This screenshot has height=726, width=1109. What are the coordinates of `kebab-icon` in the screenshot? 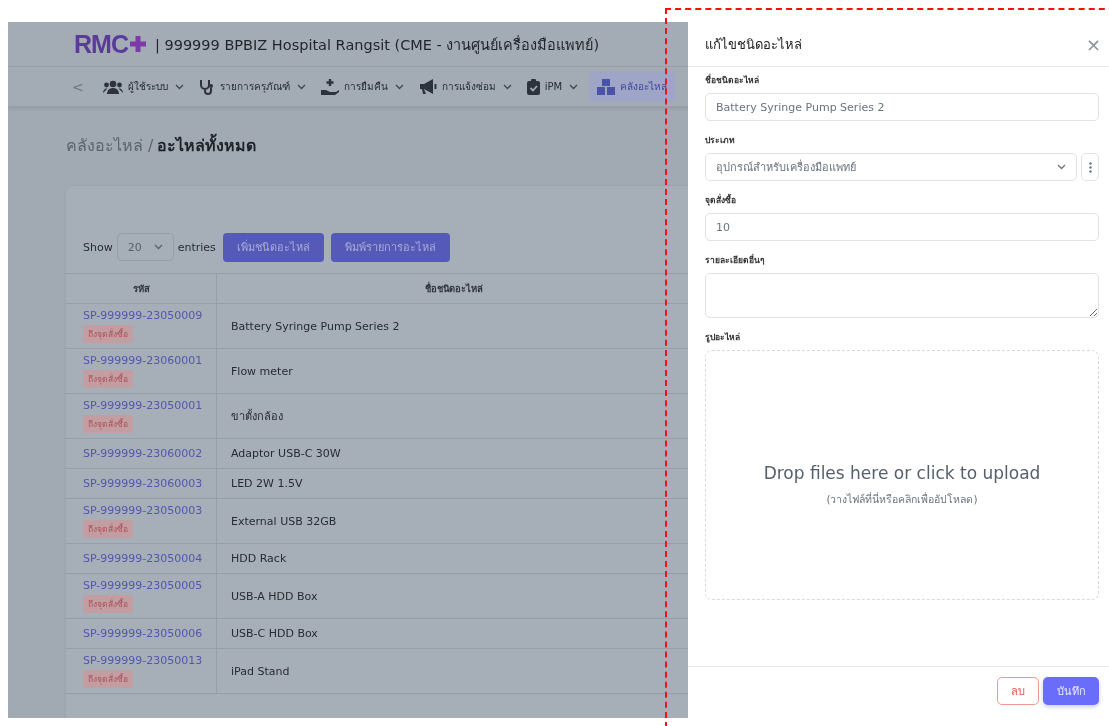 It's located at (1090, 167).